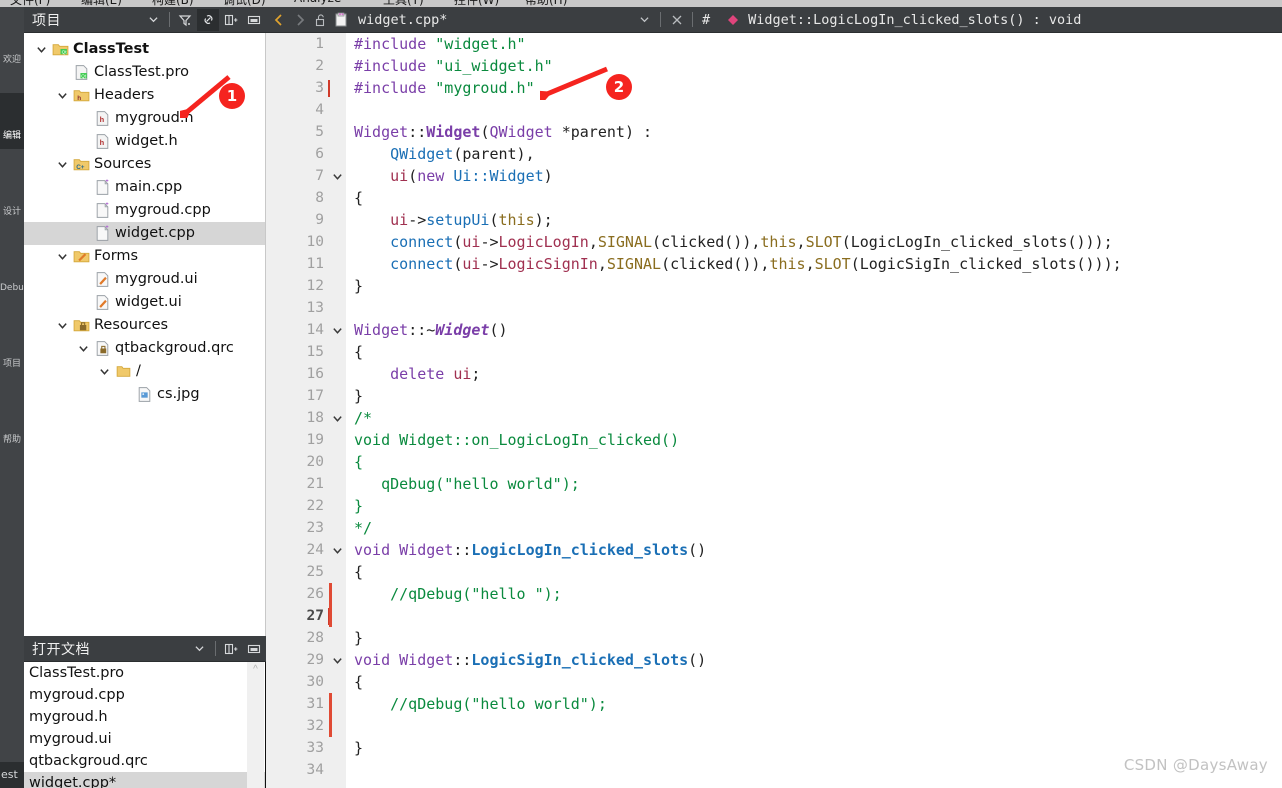 The height and width of the screenshot is (788, 1282). What do you see at coordinates (818, 550) in the screenshot?
I see `code-line: void Widget::LogicLogIn_clicked_slots()` at bounding box center [818, 550].